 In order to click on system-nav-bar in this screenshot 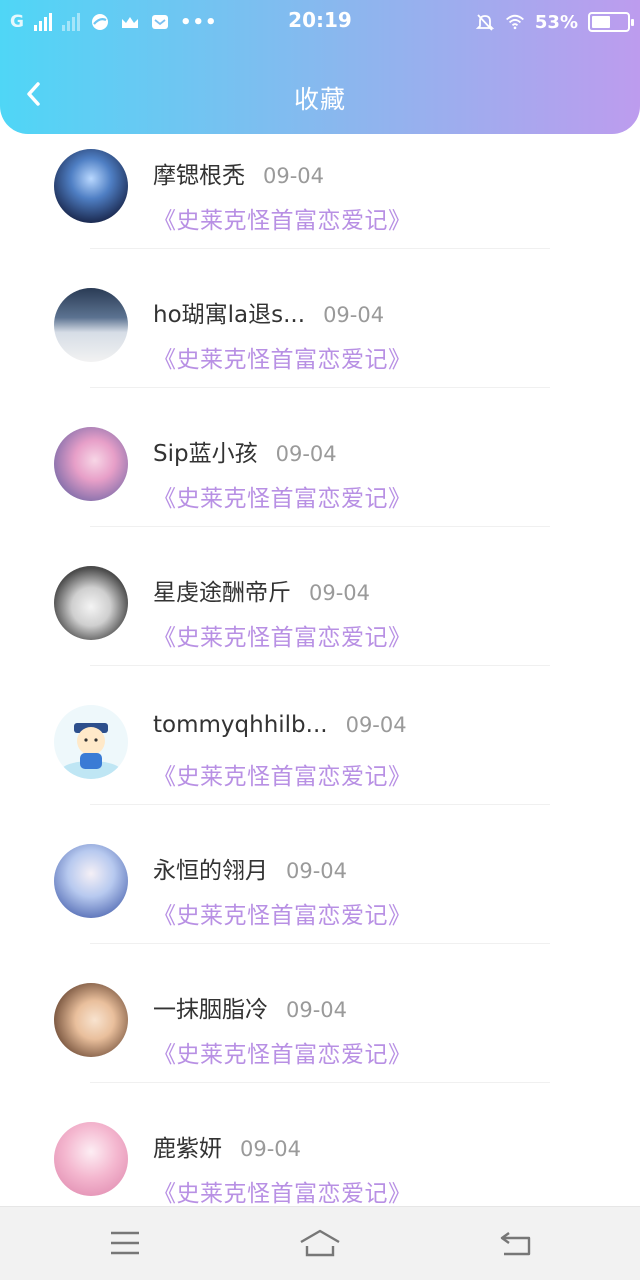, I will do `click(320, 1243)`.